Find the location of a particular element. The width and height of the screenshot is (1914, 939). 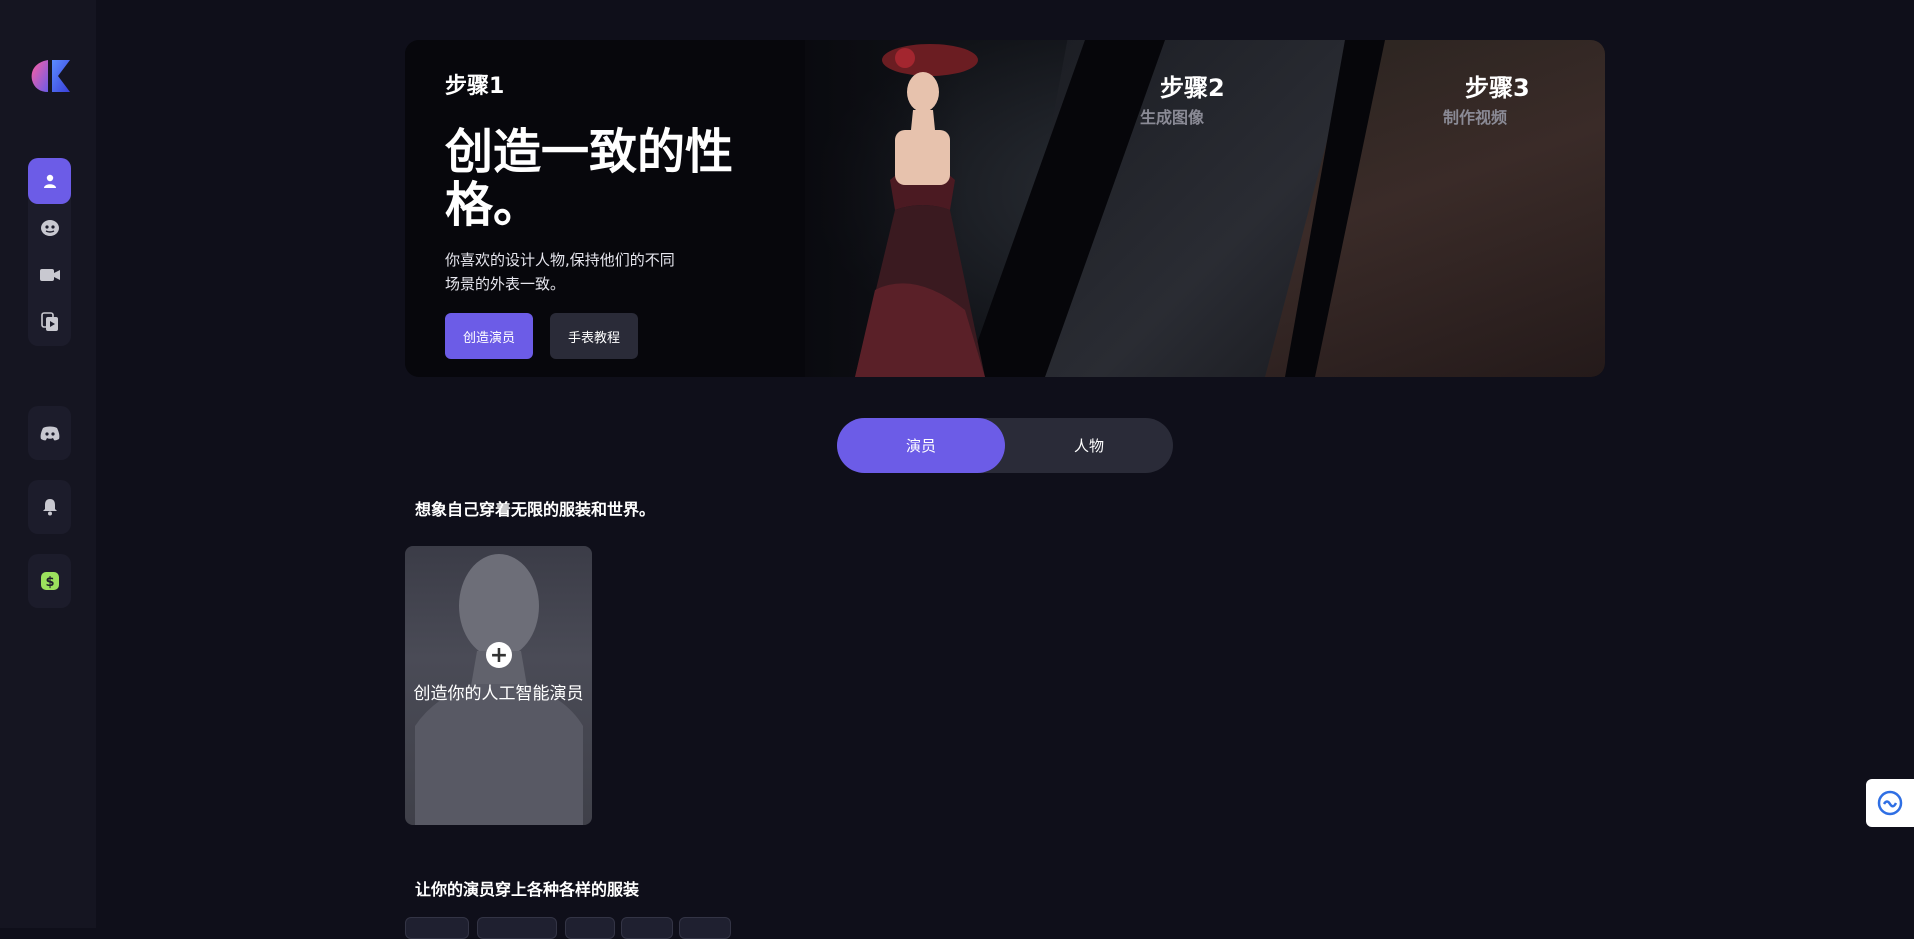

step1-label: 步骤1 is located at coordinates (475, 86).